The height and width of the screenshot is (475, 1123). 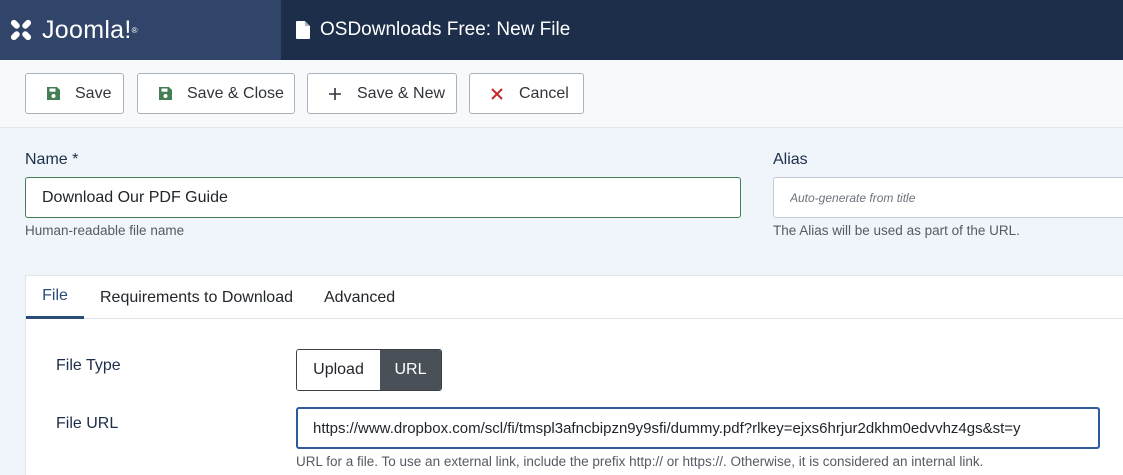 I want to click on file-icon, so click(x=303, y=30).